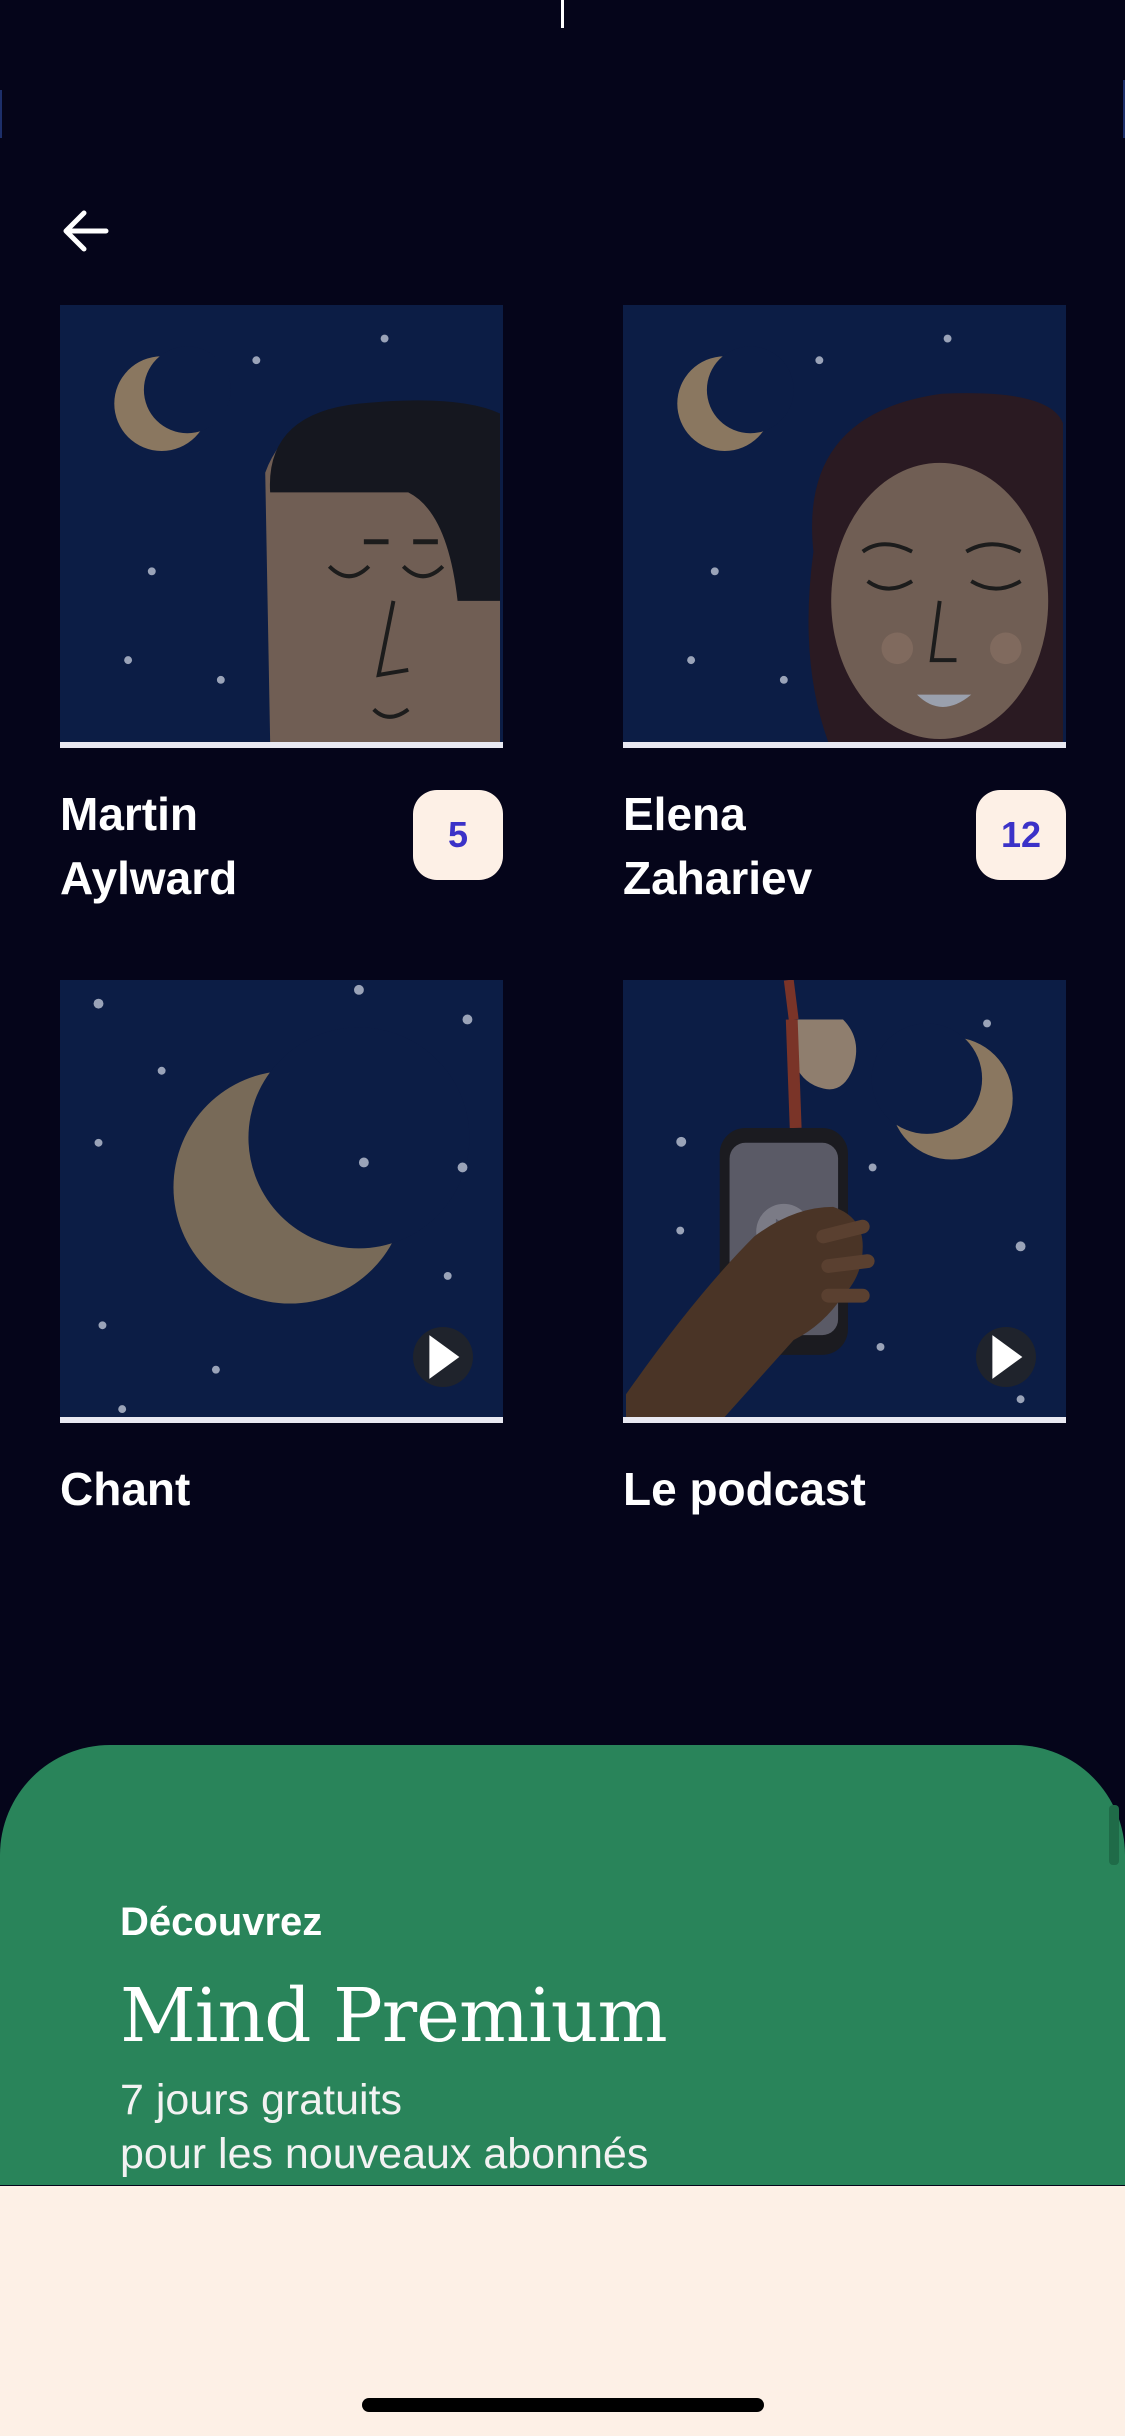 The height and width of the screenshot is (2436, 1125). I want to click on promo-subtitle-line1: 7 jours gratuits, so click(261, 2100).